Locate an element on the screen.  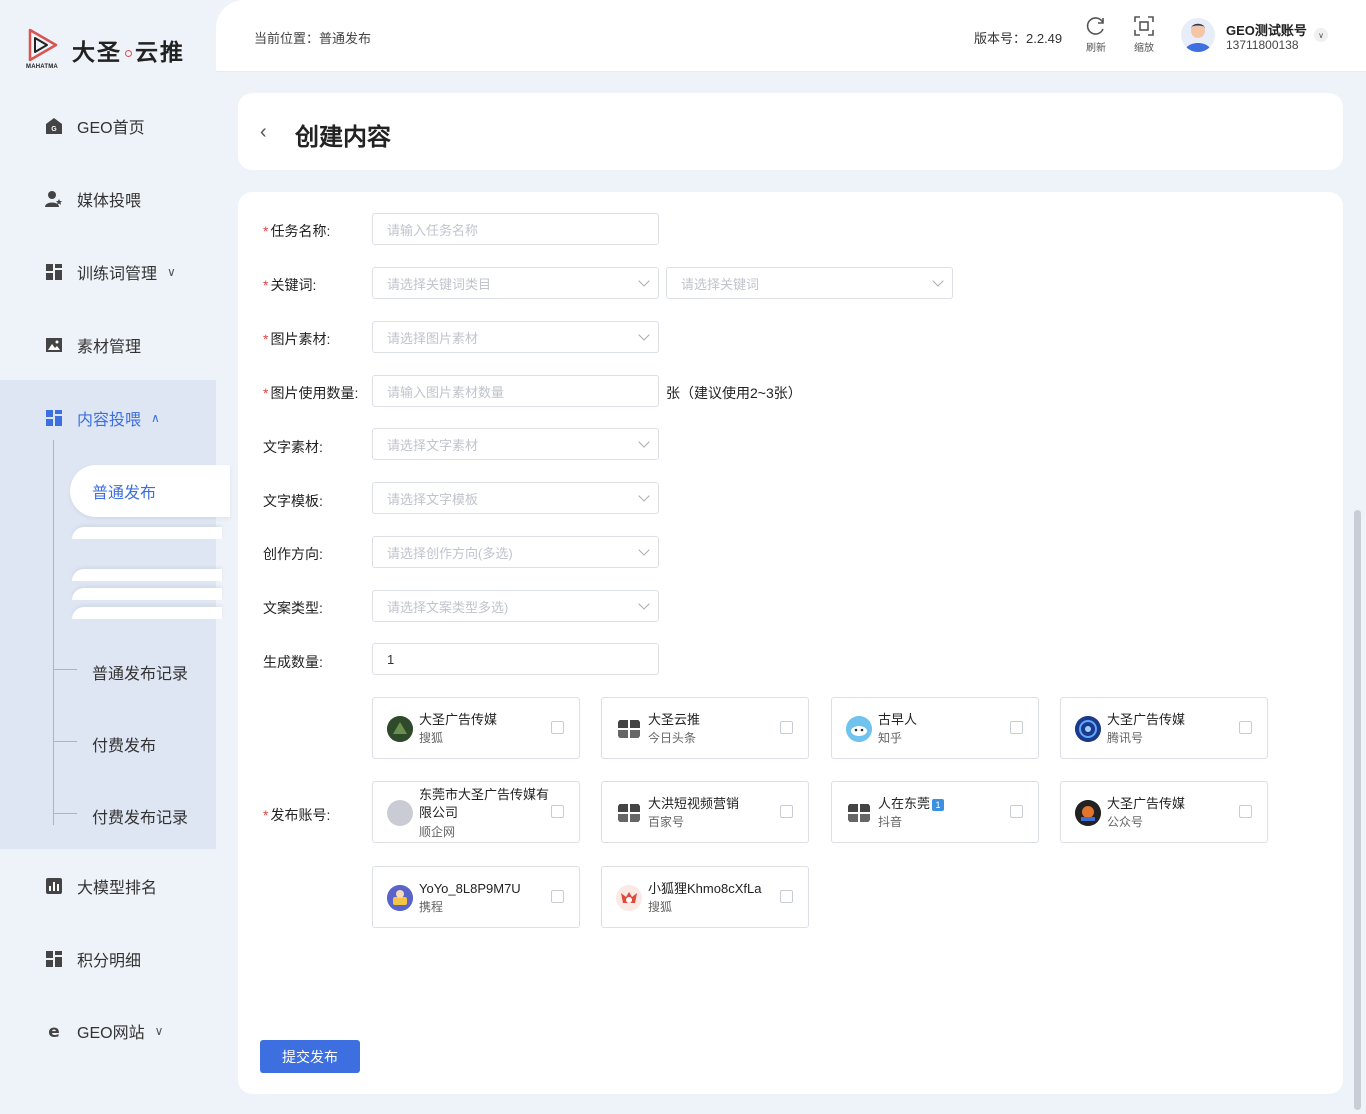
account-platform: 知乎 is located at coordinates (890, 738).